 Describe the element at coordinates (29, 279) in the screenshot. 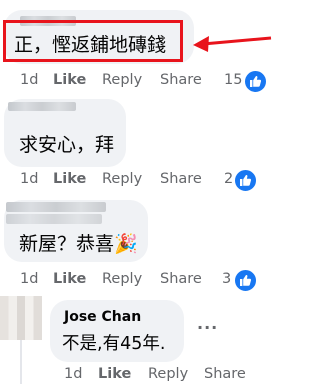

I see `comment-time-3: 1d` at that location.